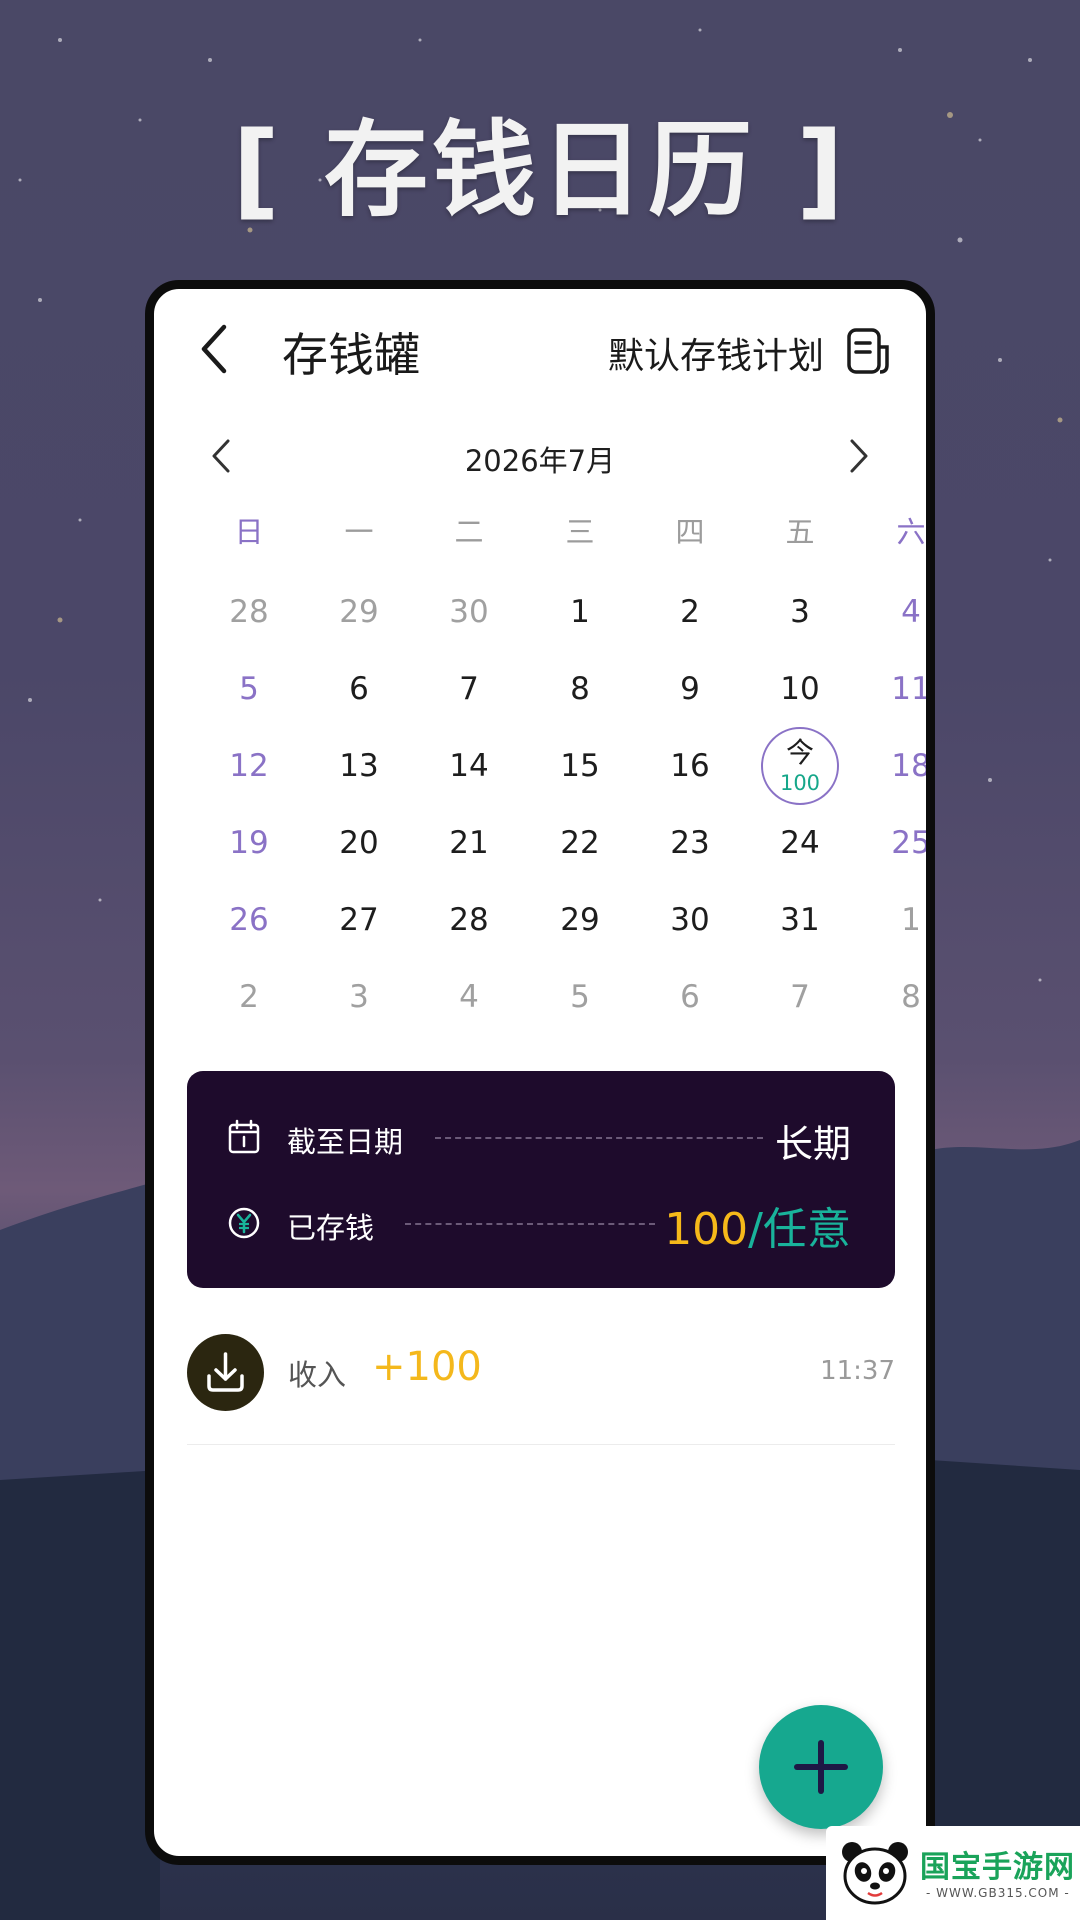 The image size is (1080, 1920). What do you see at coordinates (800, 689) in the screenshot?
I see `calendar-day: 10` at bounding box center [800, 689].